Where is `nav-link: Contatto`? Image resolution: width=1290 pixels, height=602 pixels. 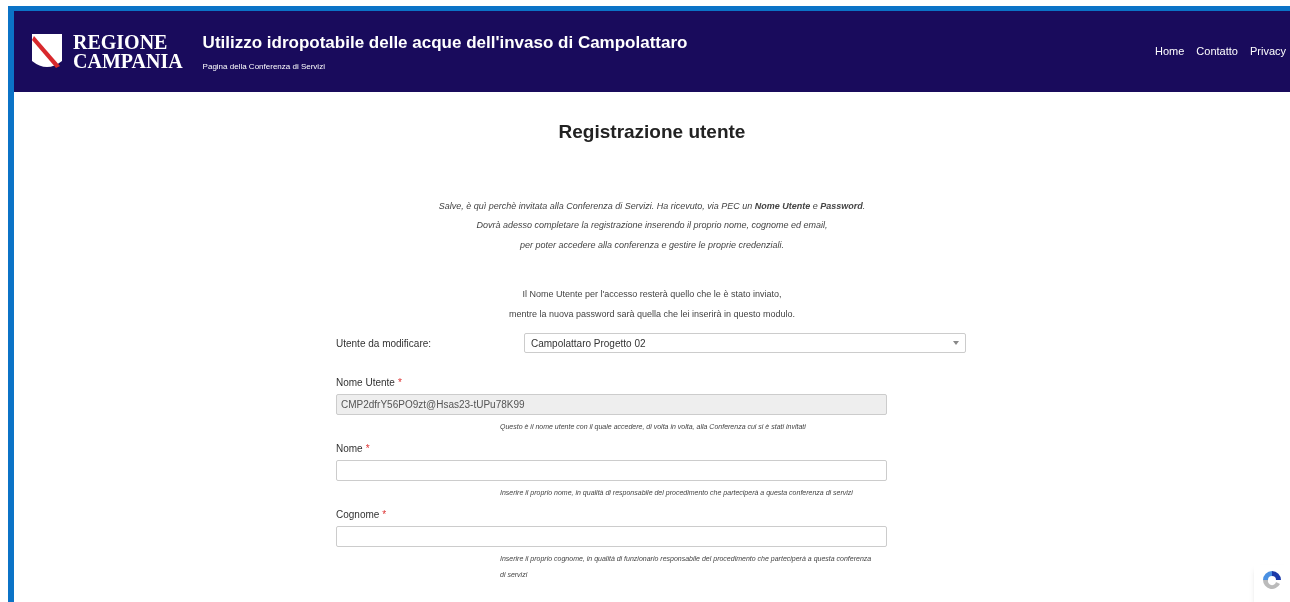 nav-link: Contatto is located at coordinates (1217, 51).